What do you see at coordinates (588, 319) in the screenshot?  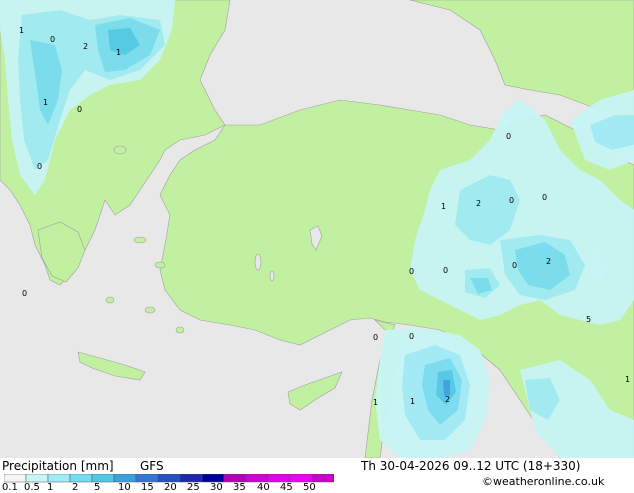 I see `map-label: 5` at bounding box center [588, 319].